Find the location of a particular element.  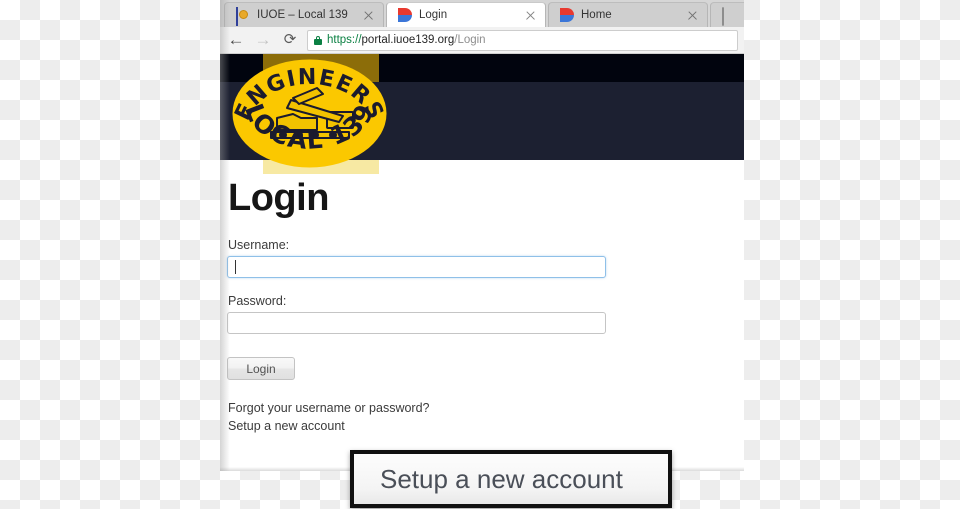

back-arrow-icon: ← is located at coordinates (236, 40).